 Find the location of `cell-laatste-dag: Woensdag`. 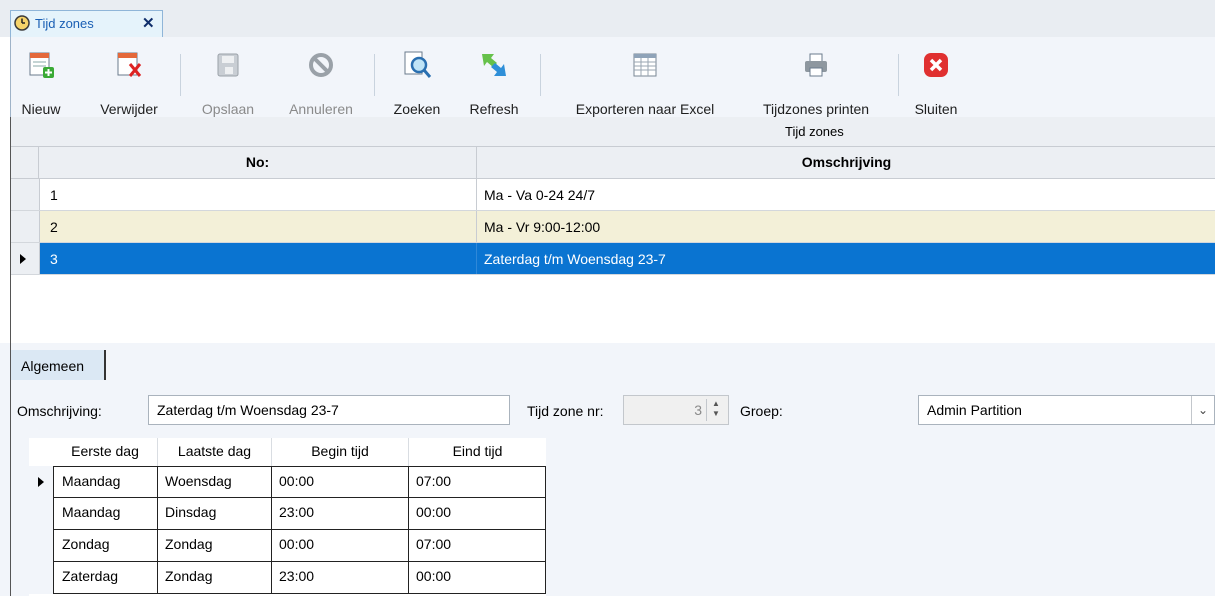

cell-laatste-dag: Woensdag is located at coordinates (215, 482).